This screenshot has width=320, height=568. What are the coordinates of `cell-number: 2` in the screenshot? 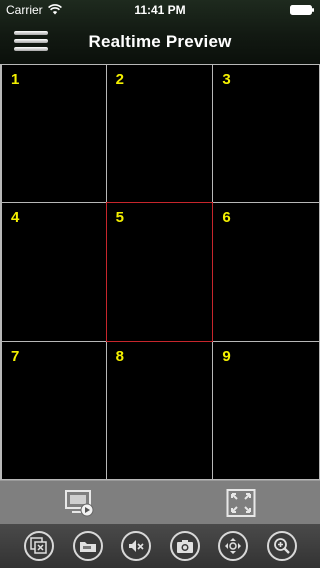 It's located at (119, 79).